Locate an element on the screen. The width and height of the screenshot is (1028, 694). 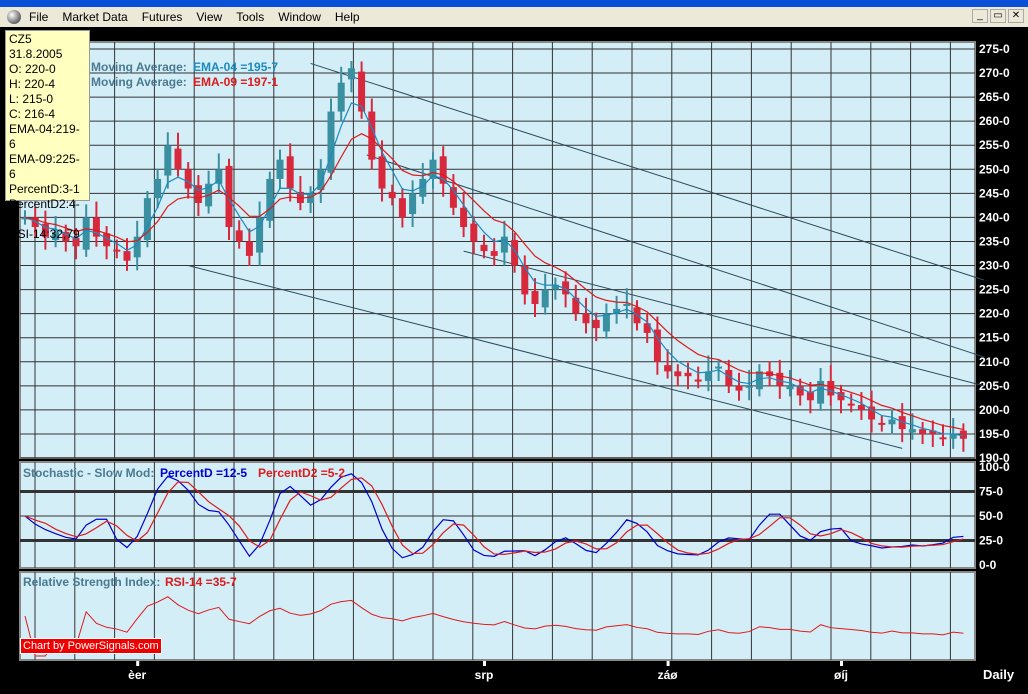
menu-help: Help is located at coordinates (347, 17).